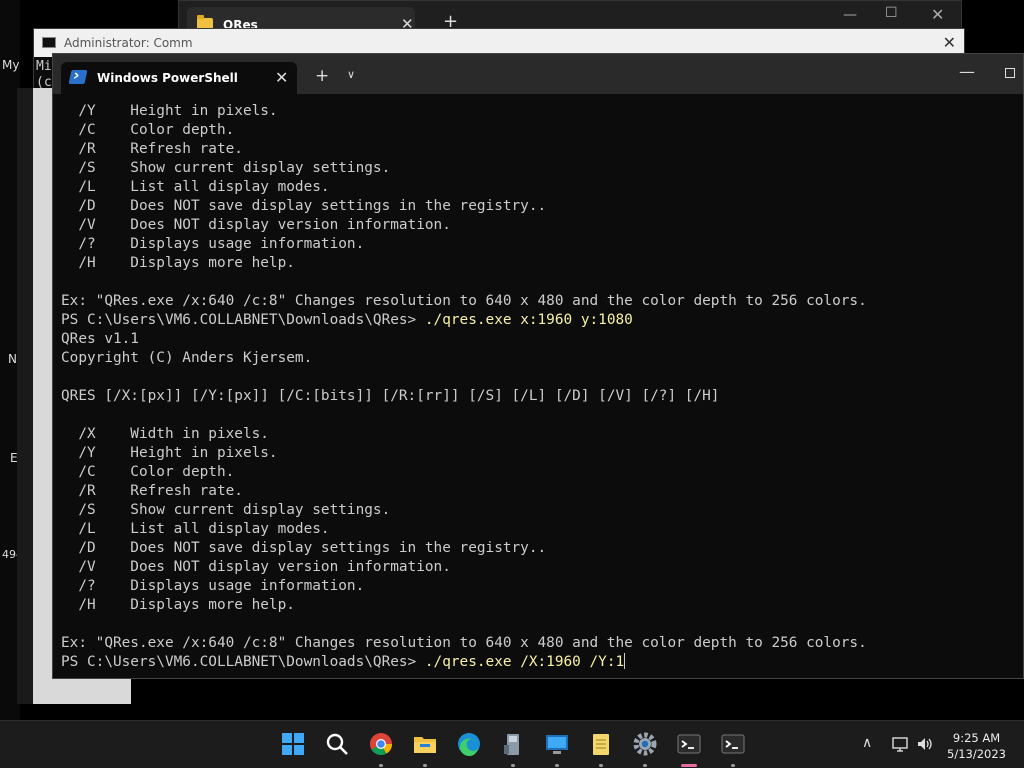  What do you see at coordinates (976, 754) in the screenshot?
I see `clock-date: 5/13/2023` at bounding box center [976, 754].